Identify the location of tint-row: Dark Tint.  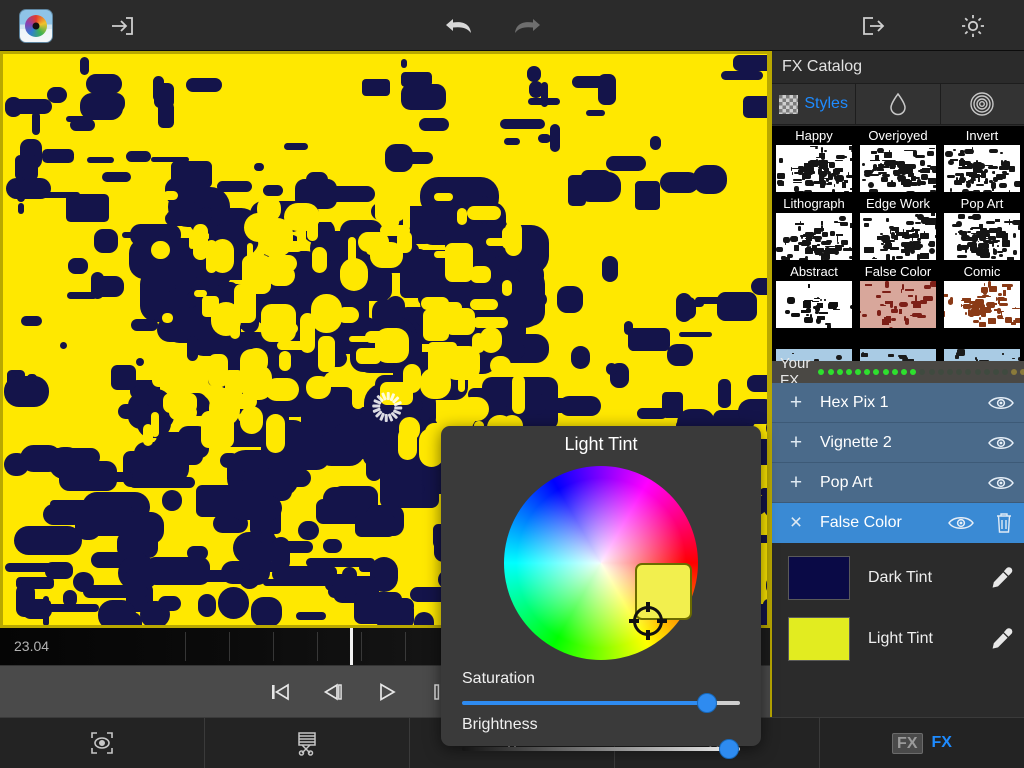
(898, 577).